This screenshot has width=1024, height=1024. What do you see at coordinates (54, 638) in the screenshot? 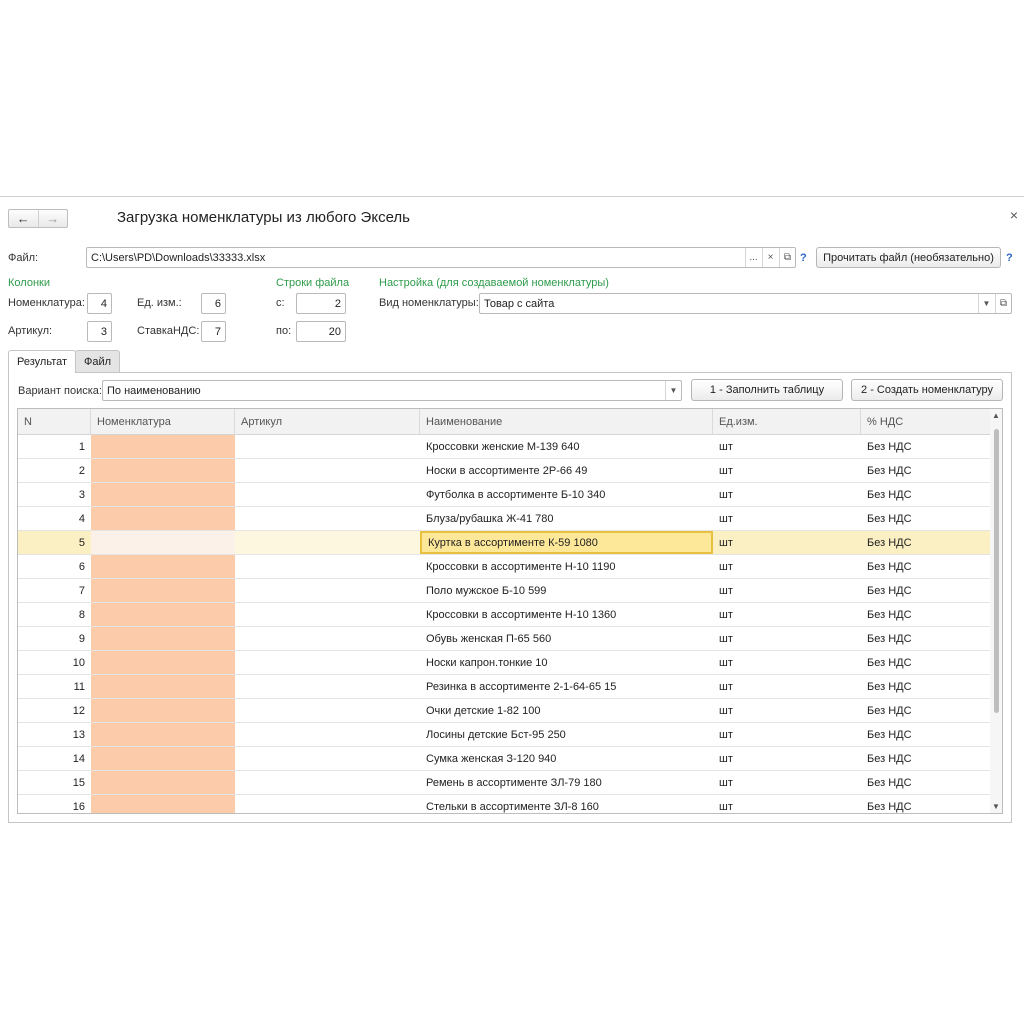
I see `row-number: 9` at bounding box center [54, 638].